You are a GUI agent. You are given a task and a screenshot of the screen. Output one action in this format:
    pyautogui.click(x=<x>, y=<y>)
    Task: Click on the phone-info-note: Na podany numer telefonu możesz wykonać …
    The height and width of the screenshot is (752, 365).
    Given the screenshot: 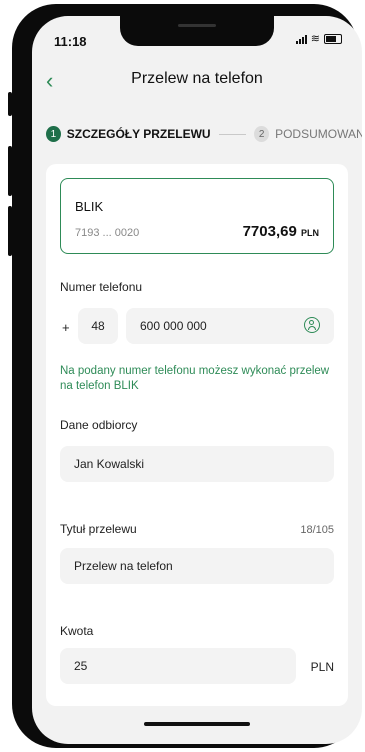 What is the action you would take?
    pyautogui.click(x=195, y=378)
    